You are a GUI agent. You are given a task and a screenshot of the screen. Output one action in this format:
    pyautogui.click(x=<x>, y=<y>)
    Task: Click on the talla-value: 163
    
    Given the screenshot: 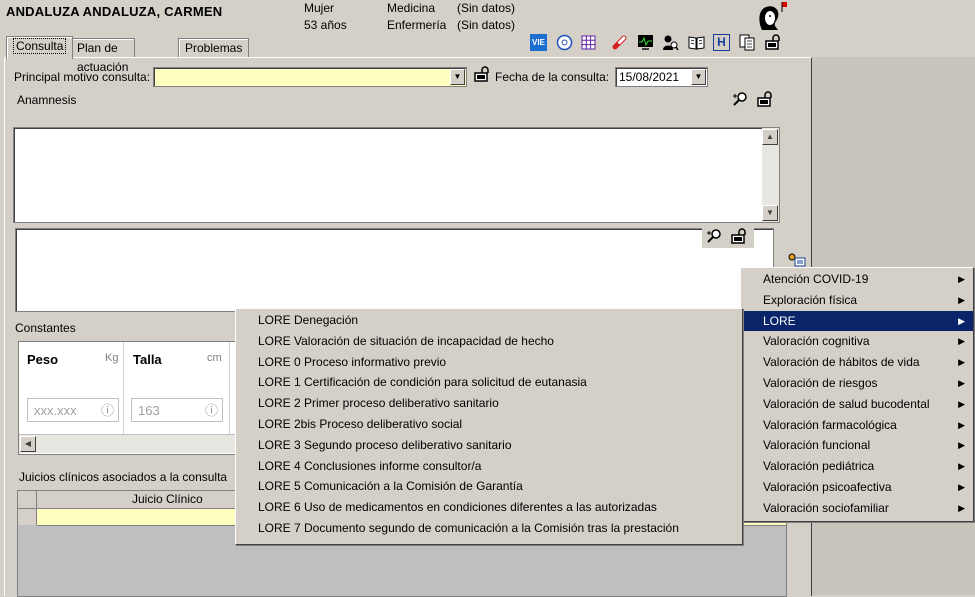 What is the action you would take?
    pyautogui.click(x=149, y=410)
    